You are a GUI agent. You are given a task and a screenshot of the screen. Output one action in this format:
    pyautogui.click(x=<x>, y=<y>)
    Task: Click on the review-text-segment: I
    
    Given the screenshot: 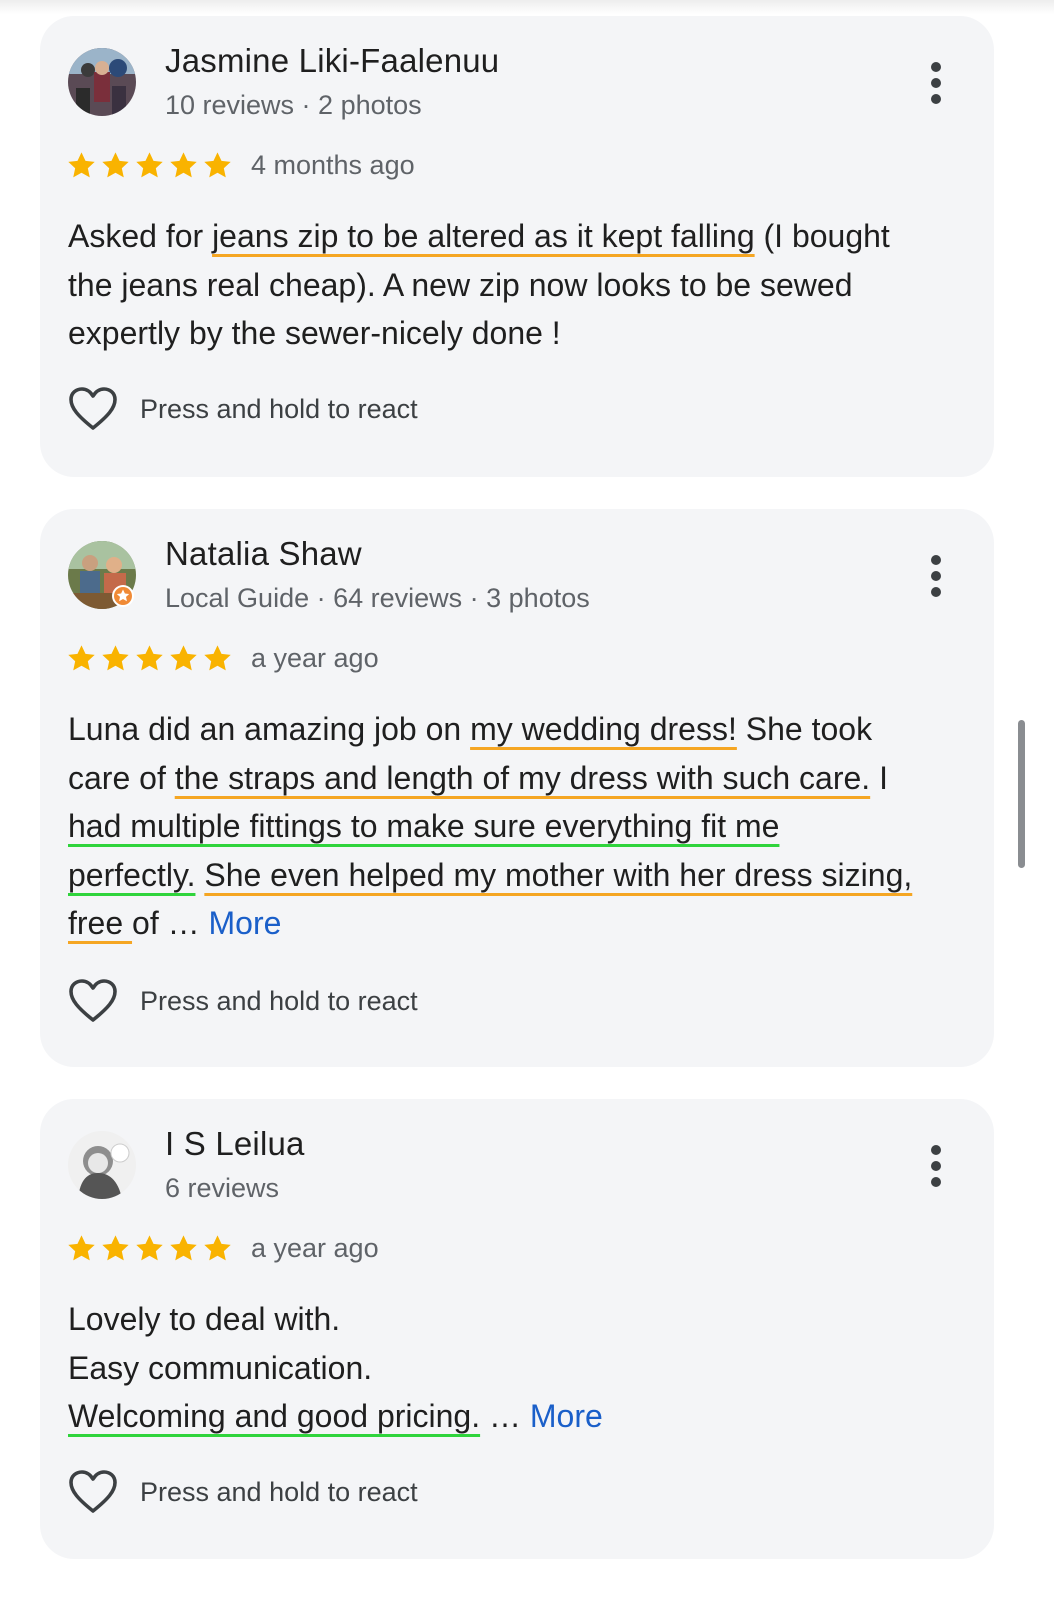 What is the action you would take?
    pyautogui.click(x=879, y=777)
    